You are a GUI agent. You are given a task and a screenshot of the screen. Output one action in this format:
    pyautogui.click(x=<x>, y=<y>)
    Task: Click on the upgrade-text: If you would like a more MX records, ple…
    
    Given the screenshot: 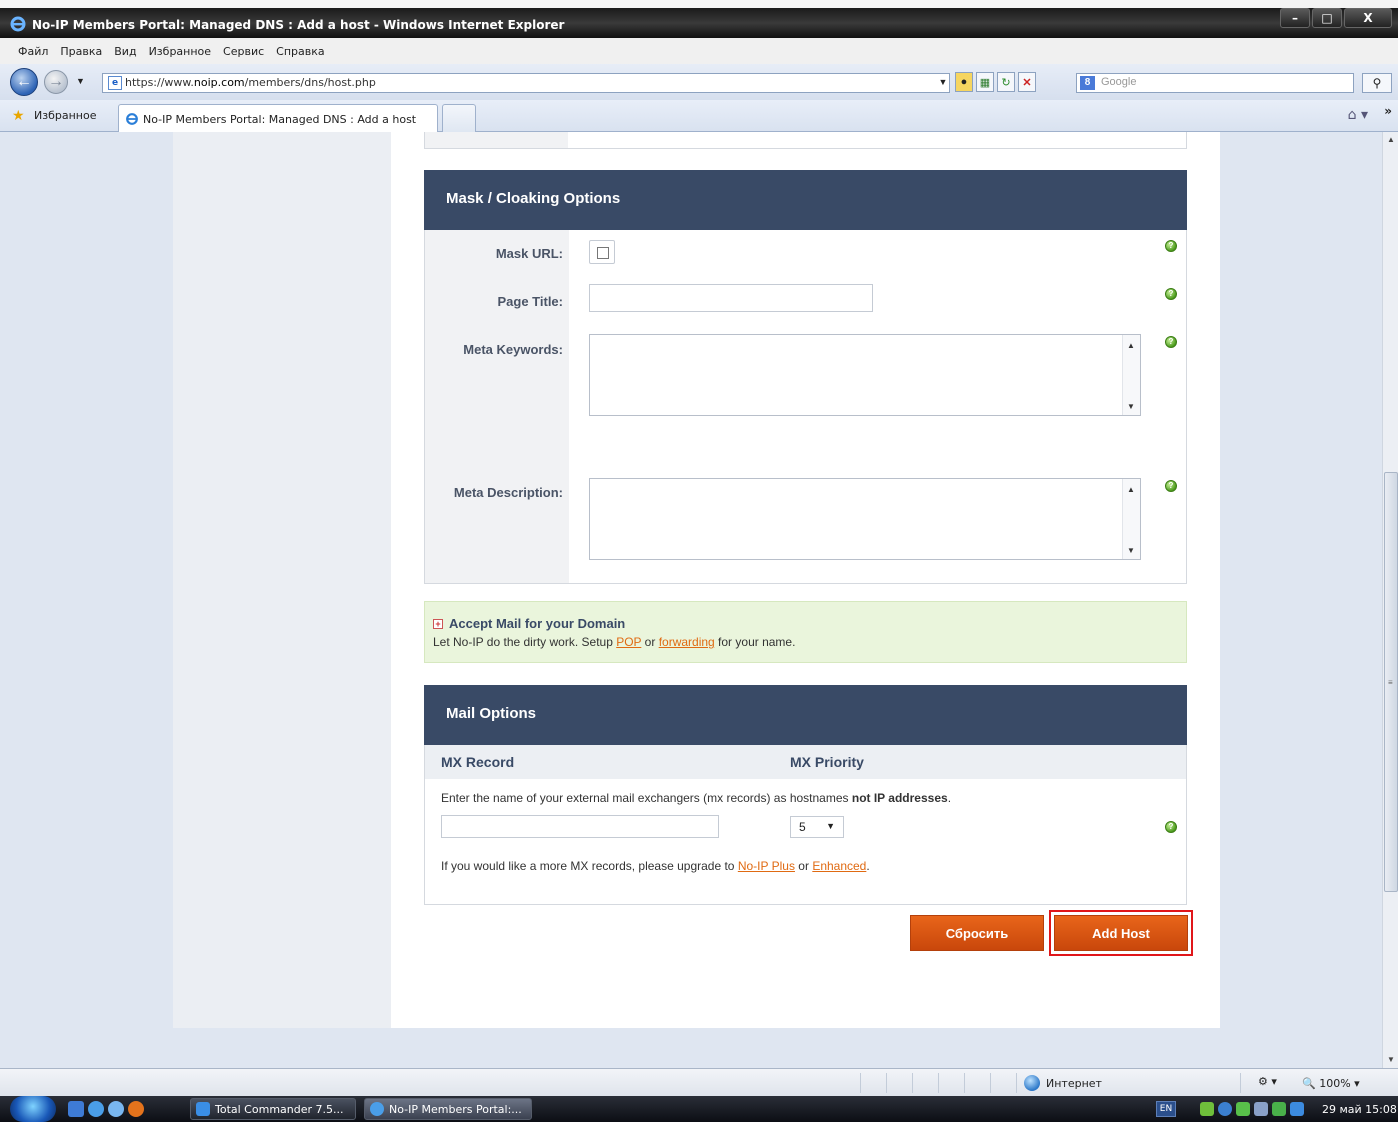 What is the action you would take?
    pyautogui.click(x=655, y=866)
    